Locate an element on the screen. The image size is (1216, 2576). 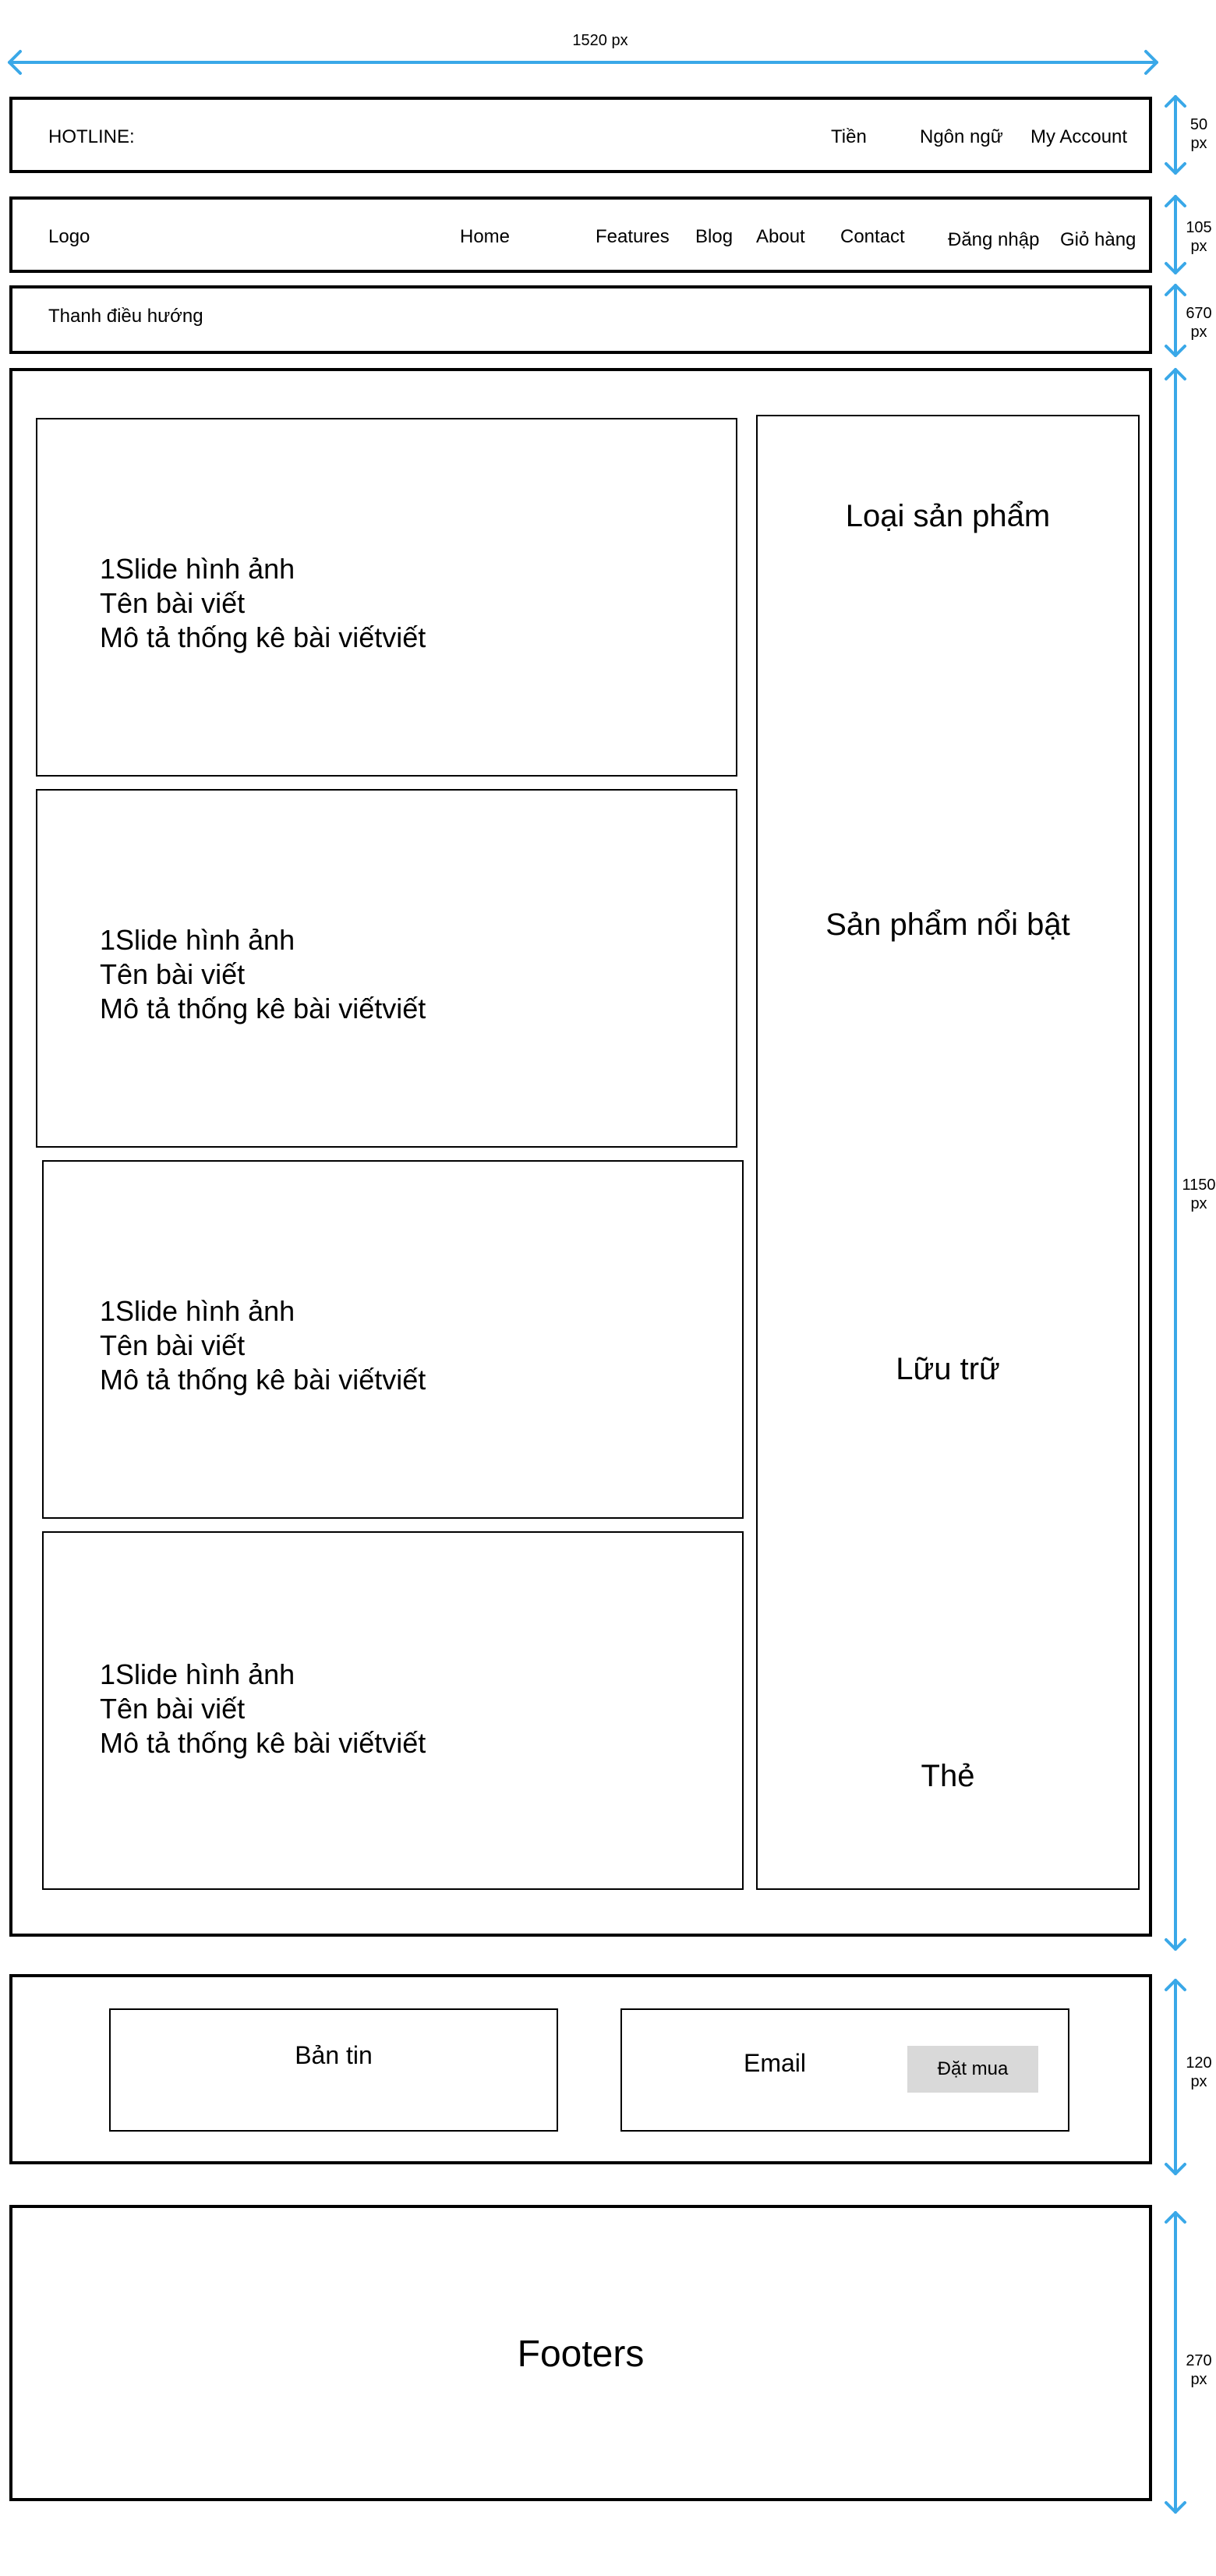
width-dimension-label: 1520 px is located at coordinates (600, 40).